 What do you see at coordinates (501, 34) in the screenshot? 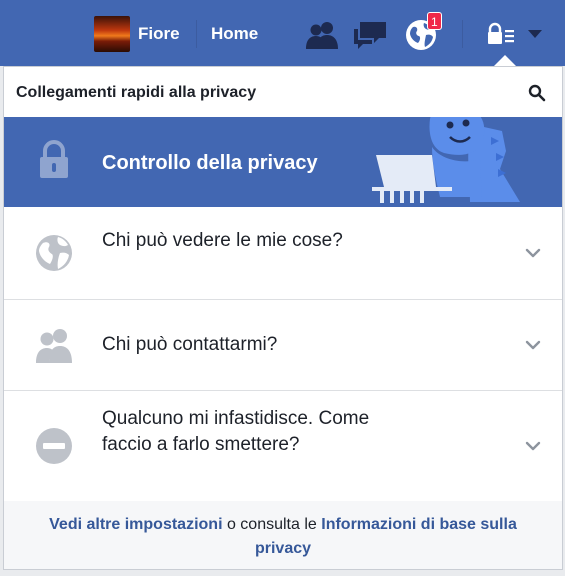
I see `privacy-shortcut-icon` at bounding box center [501, 34].